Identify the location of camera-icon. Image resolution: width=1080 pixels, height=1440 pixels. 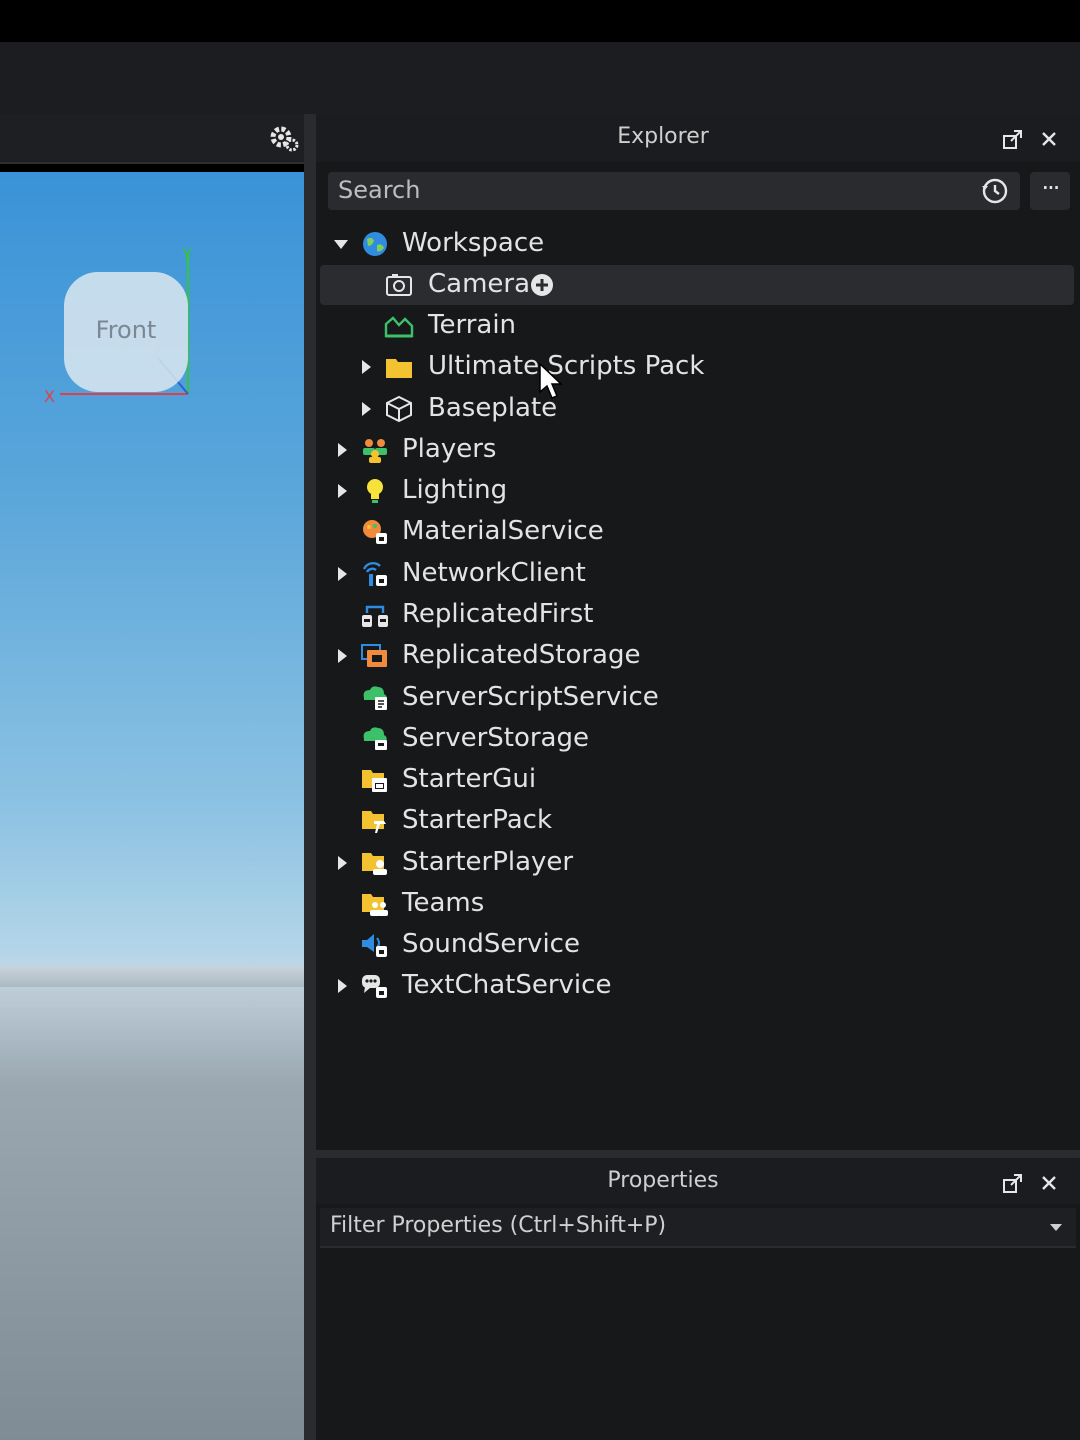
(399, 285).